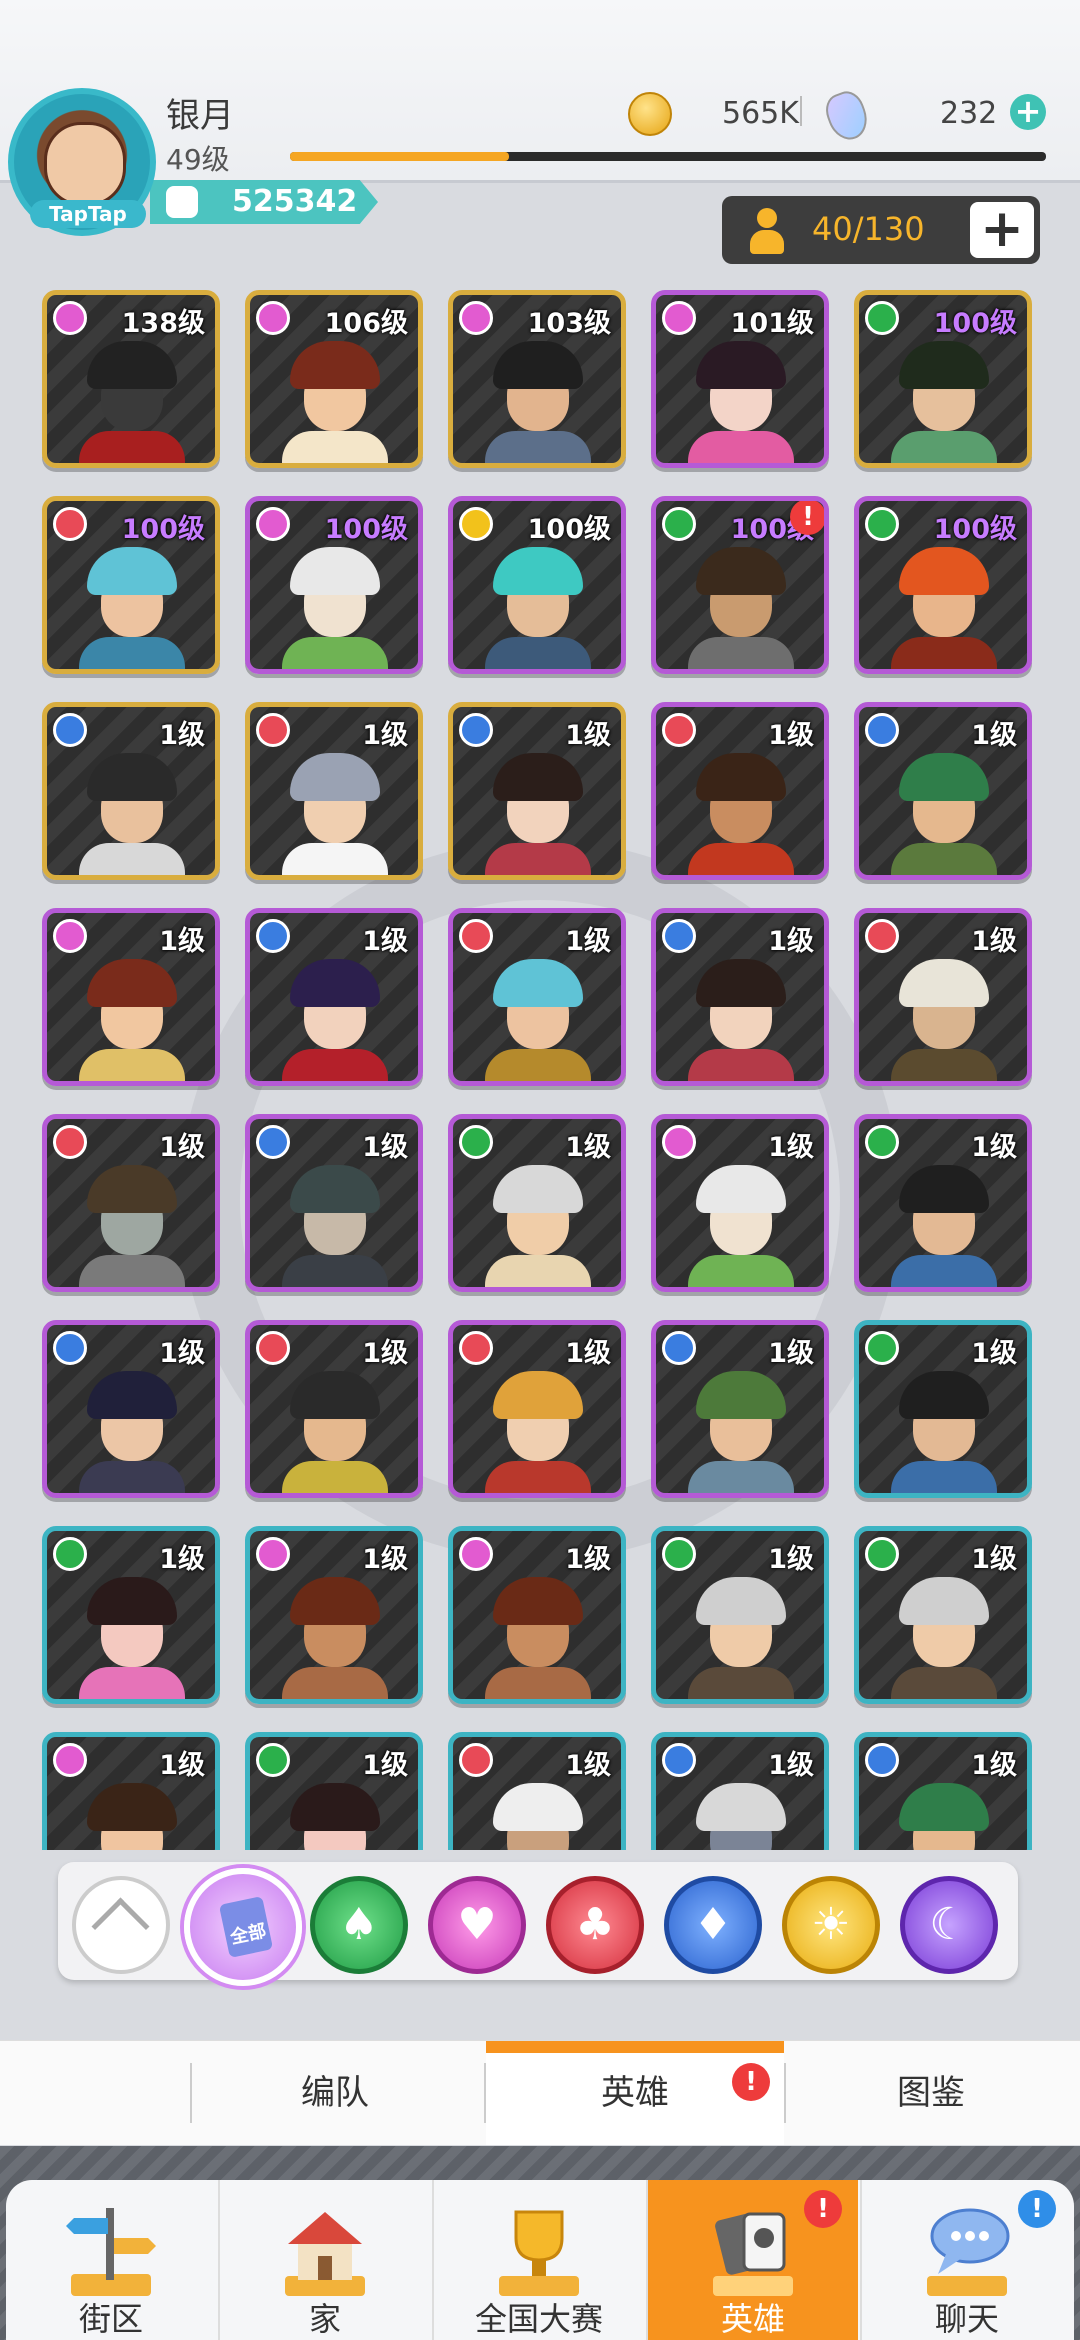 Image resolution: width=1080 pixels, height=2340 pixels. What do you see at coordinates (713, 1925) in the screenshot?
I see `filter-diamond-button: ♦` at bounding box center [713, 1925].